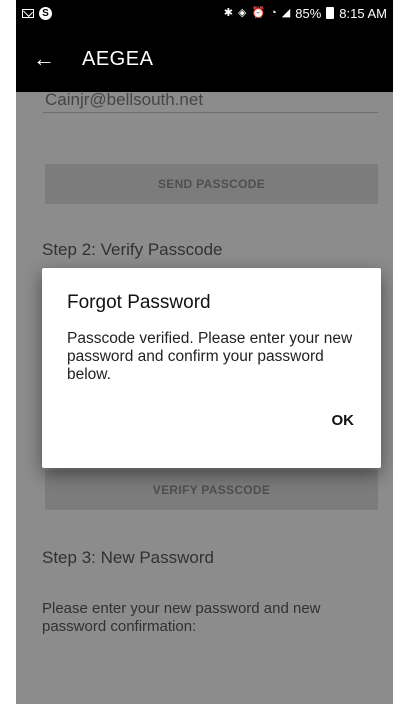 The height and width of the screenshot is (704, 409). I want to click on bluetooth-icon: ✱, so click(228, 12).